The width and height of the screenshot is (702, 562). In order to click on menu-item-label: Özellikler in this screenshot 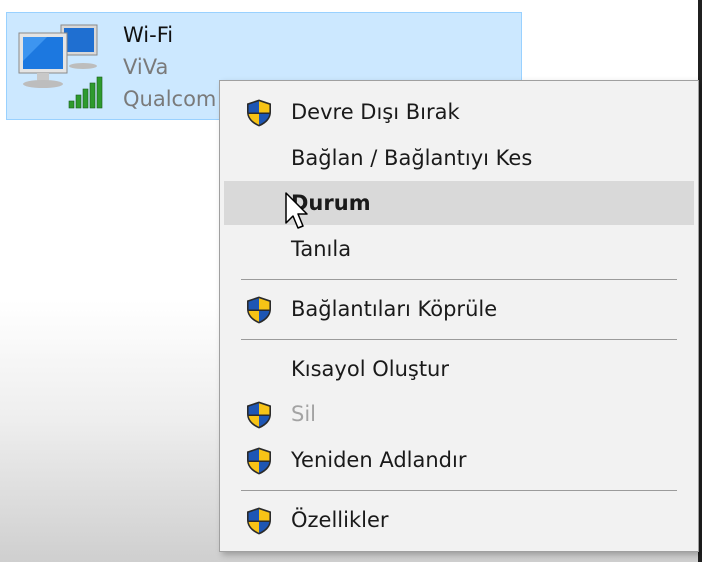, I will do `click(340, 520)`.